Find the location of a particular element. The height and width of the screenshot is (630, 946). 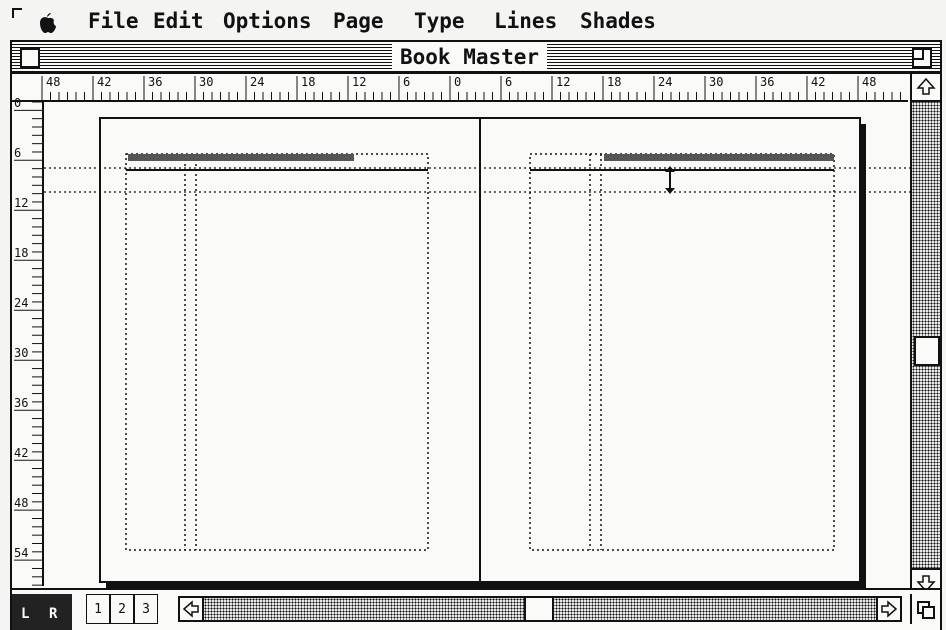

menu-shades: Shades is located at coordinates (618, 21).